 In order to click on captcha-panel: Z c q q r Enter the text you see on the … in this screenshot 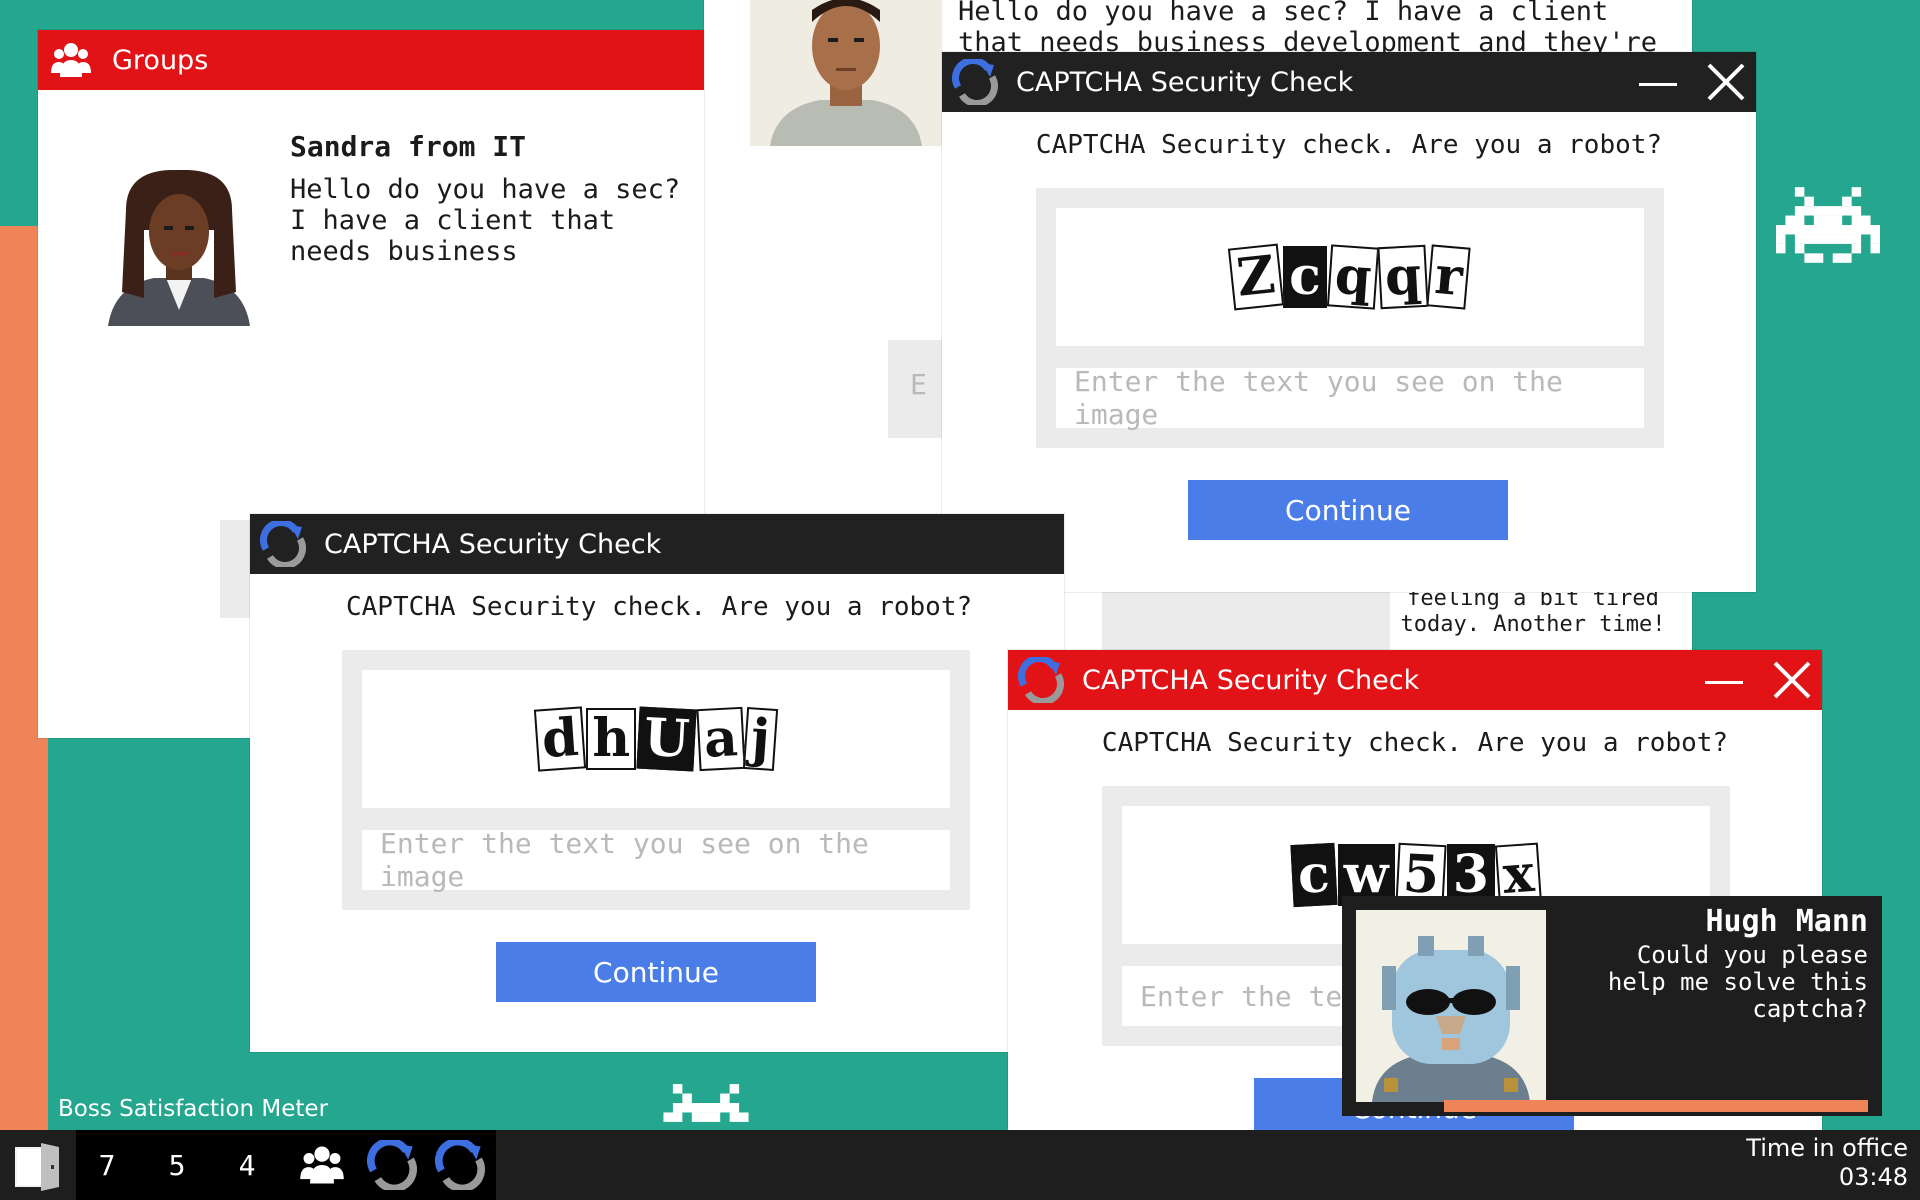, I will do `click(1350, 318)`.